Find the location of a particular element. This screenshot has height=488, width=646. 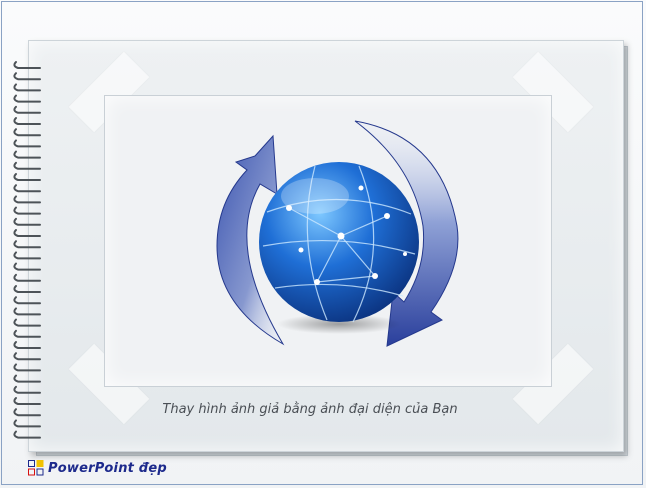

logo-squares-icon is located at coordinates (36, 468).